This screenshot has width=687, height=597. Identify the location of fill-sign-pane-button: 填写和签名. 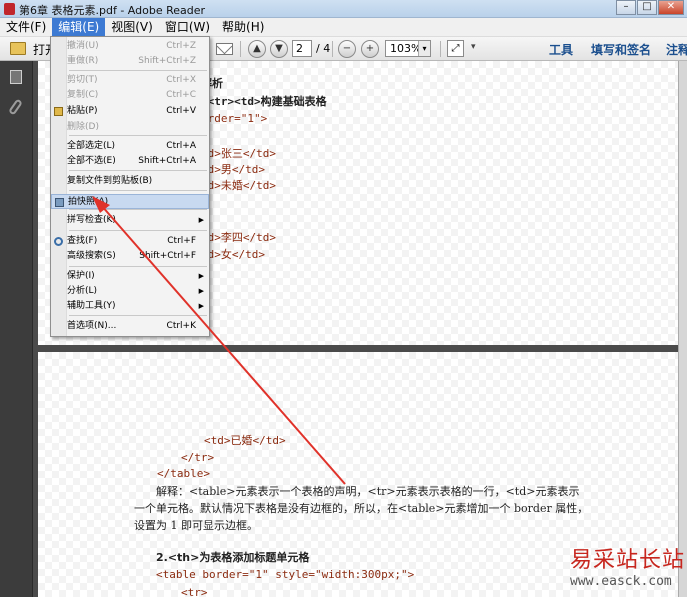
(621, 49).